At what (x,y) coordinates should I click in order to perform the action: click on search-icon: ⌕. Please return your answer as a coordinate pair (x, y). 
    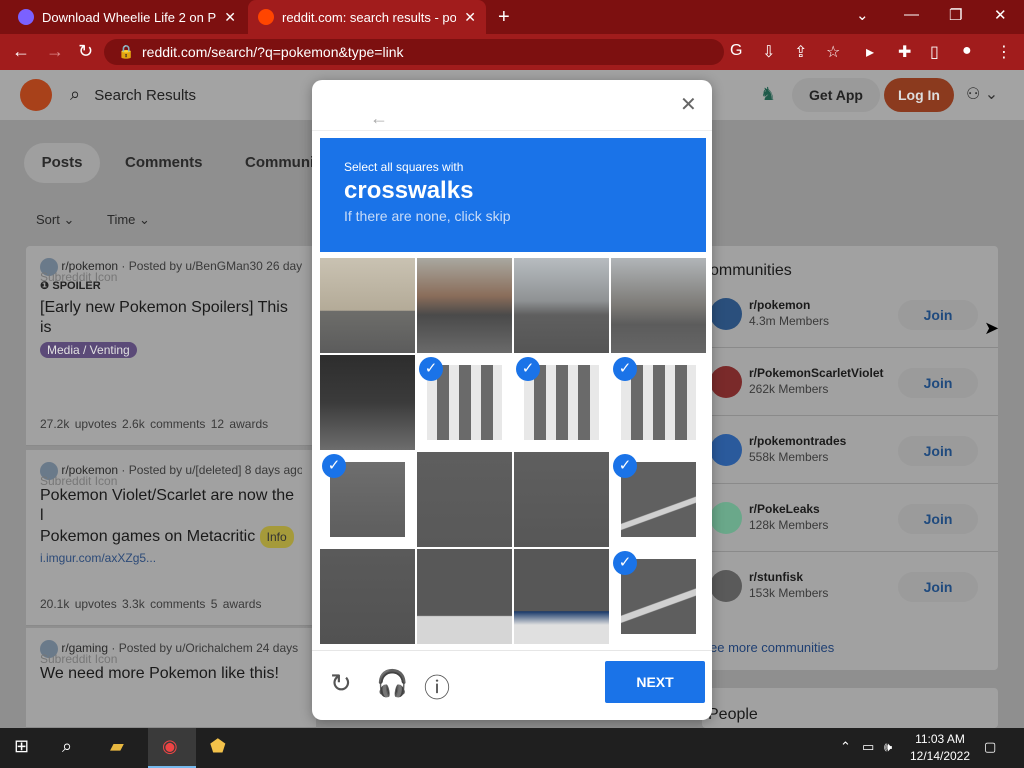
    Looking at the image, I should click on (67, 746).